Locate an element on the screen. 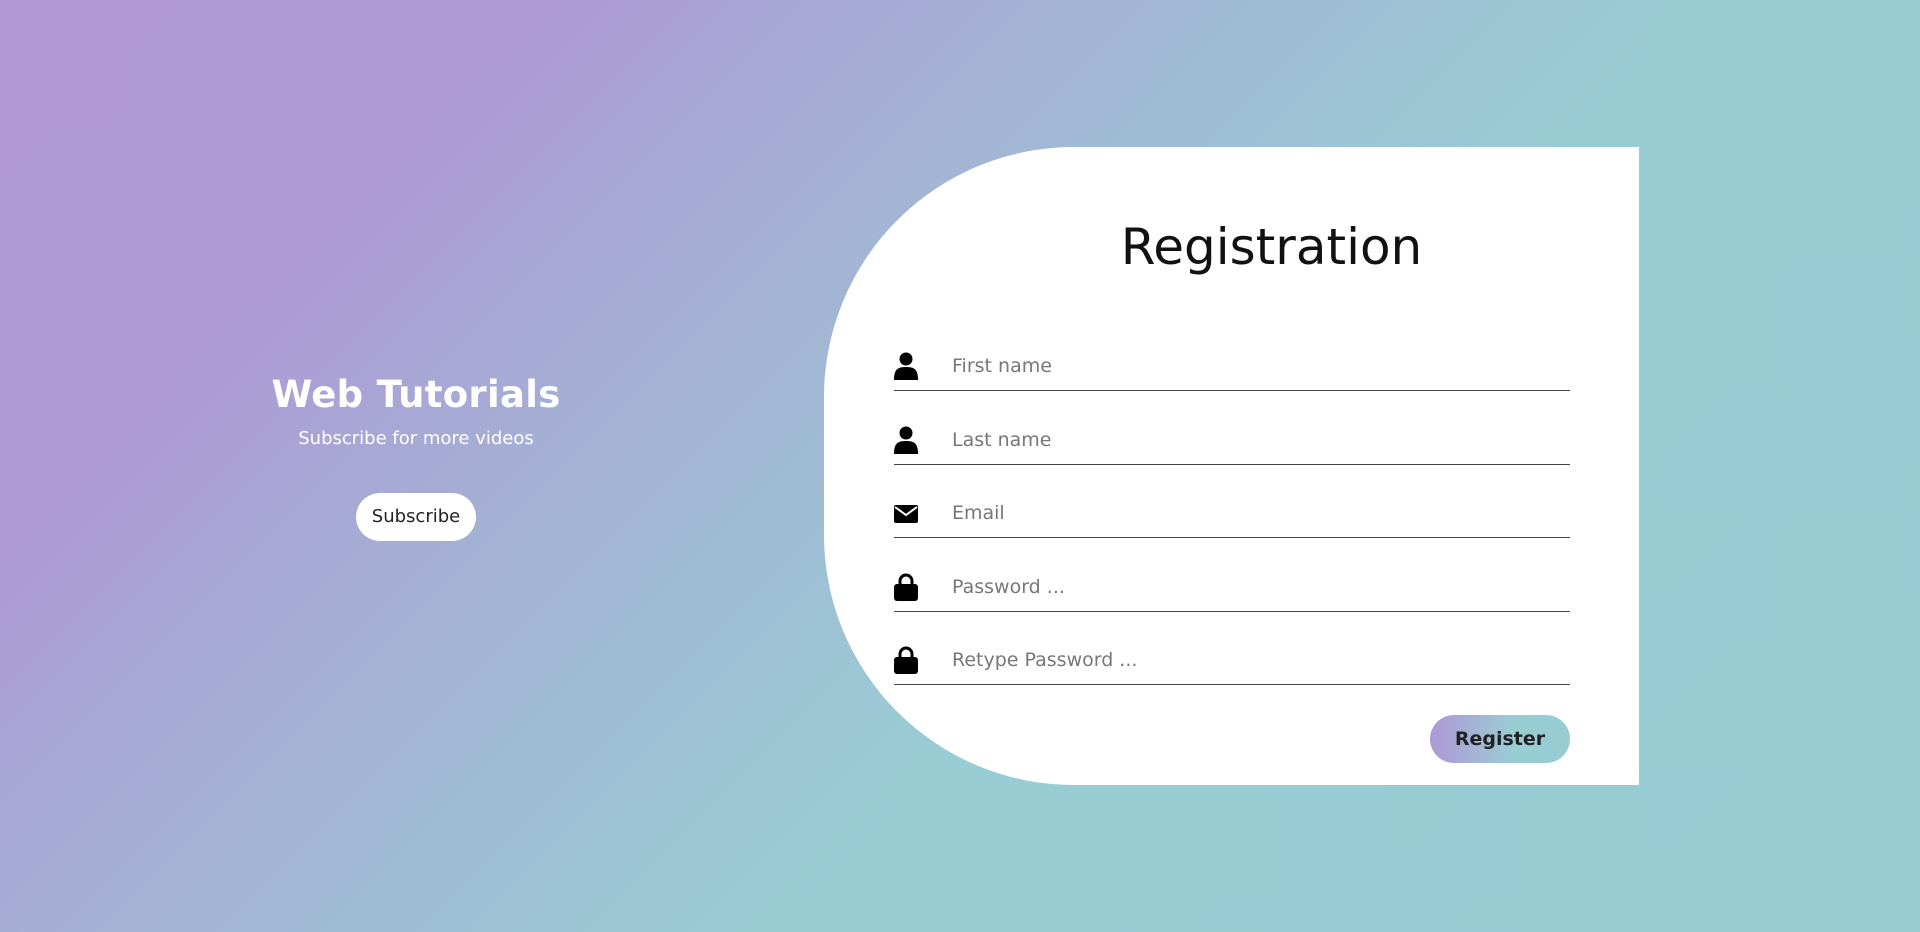 The image size is (1920, 932). first-name-field is located at coordinates (1232, 366).